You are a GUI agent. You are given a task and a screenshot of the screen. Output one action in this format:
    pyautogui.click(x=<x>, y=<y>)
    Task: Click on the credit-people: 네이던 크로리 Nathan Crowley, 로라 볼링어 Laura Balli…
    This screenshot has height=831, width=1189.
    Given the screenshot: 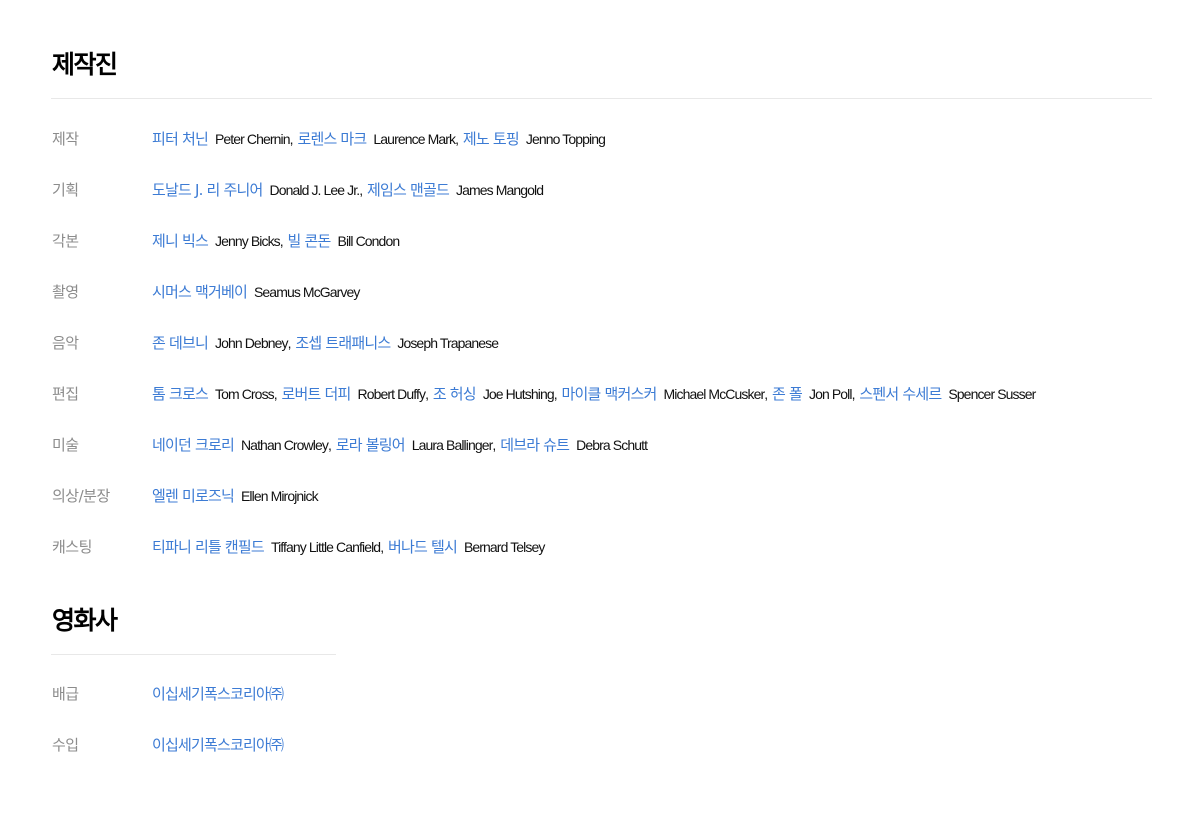 What is the action you would take?
    pyautogui.click(x=400, y=445)
    